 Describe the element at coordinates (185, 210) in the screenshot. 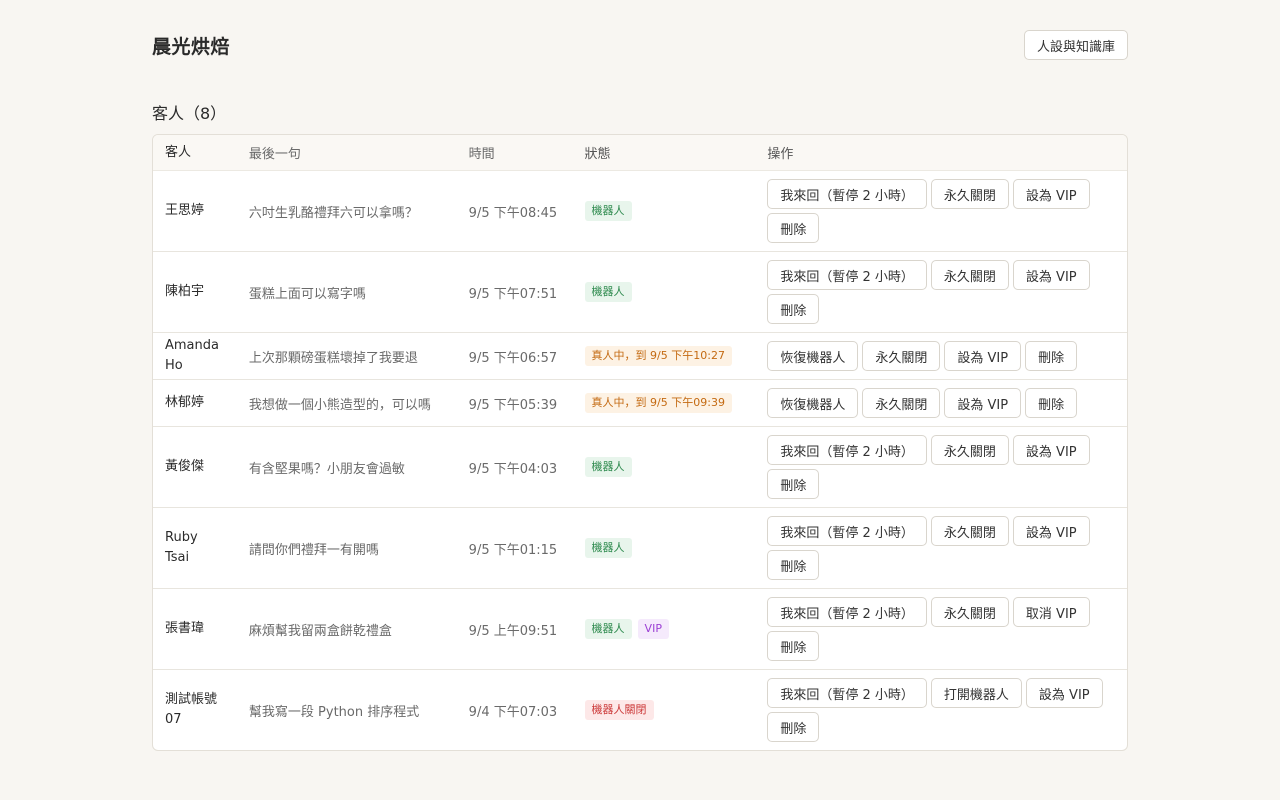

I see `customer-name: 王思婷` at that location.